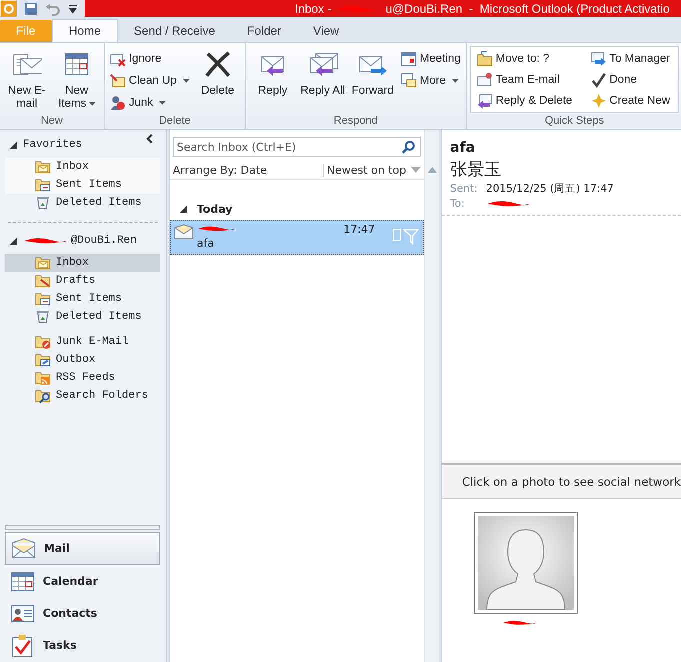  Describe the element at coordinates (52, 122) in the screenshot. I see `group-label: New` at that location.